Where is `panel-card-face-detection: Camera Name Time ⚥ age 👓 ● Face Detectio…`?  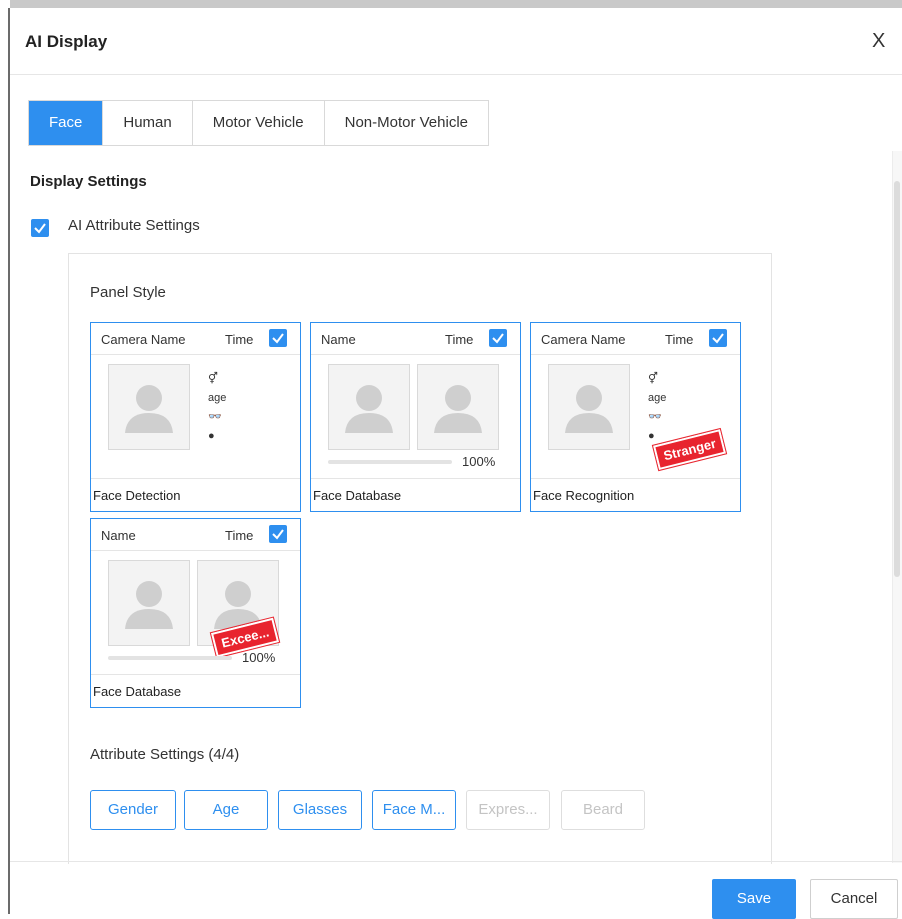
panel-card-face-detection: Camera Name Time ⚥ age 👓 ● Face Detectio… is located at coordinates (195, 417).